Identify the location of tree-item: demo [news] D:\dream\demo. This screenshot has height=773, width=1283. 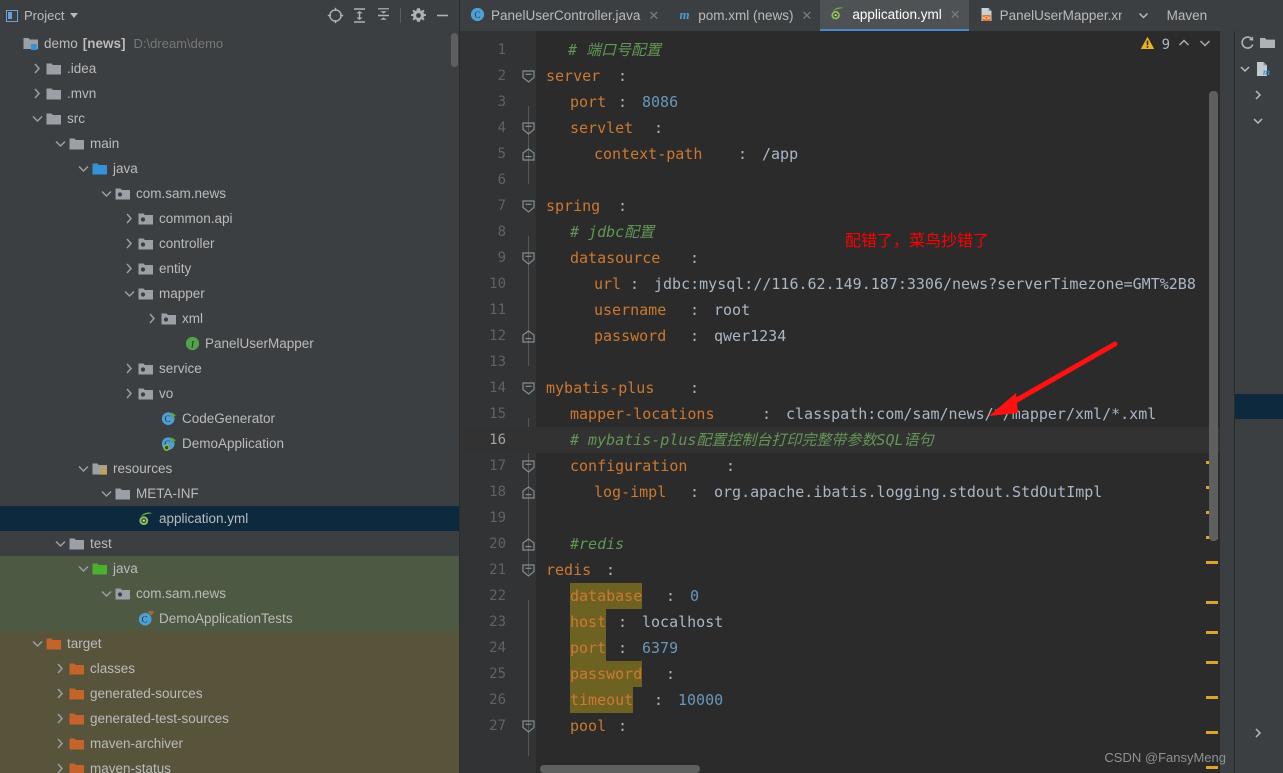
(229, 43).